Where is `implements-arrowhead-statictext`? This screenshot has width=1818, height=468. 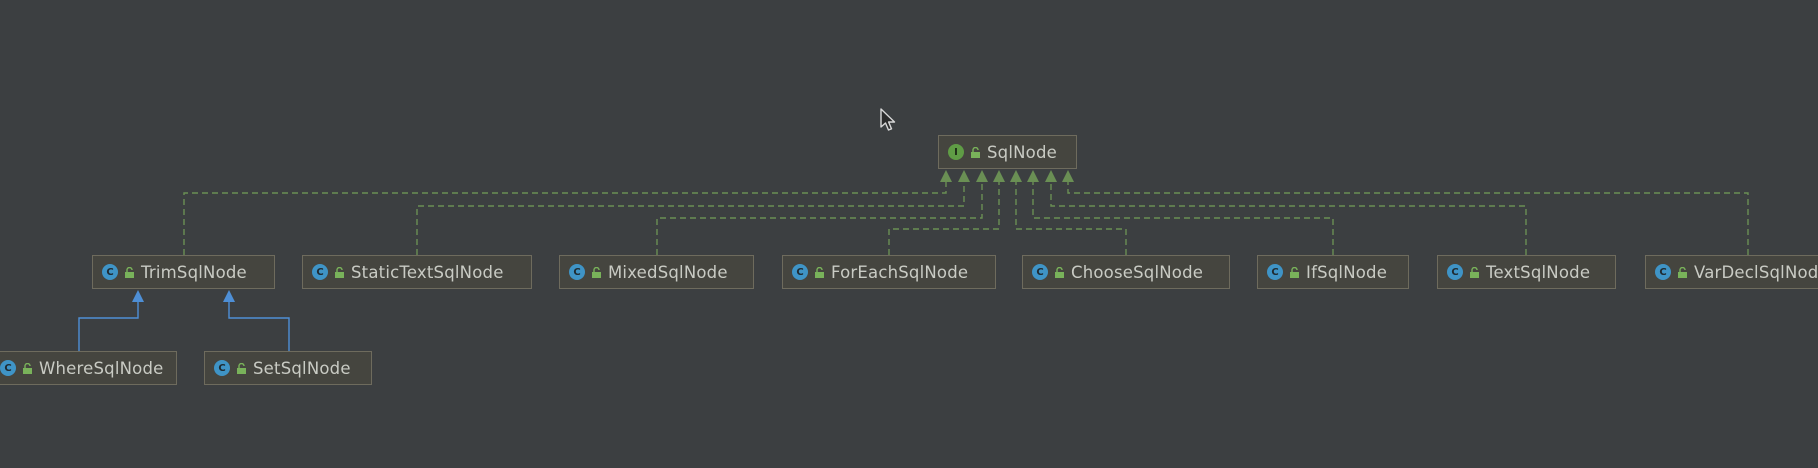
implements-arrowhead-statictext is located at coordinates (964, 176).